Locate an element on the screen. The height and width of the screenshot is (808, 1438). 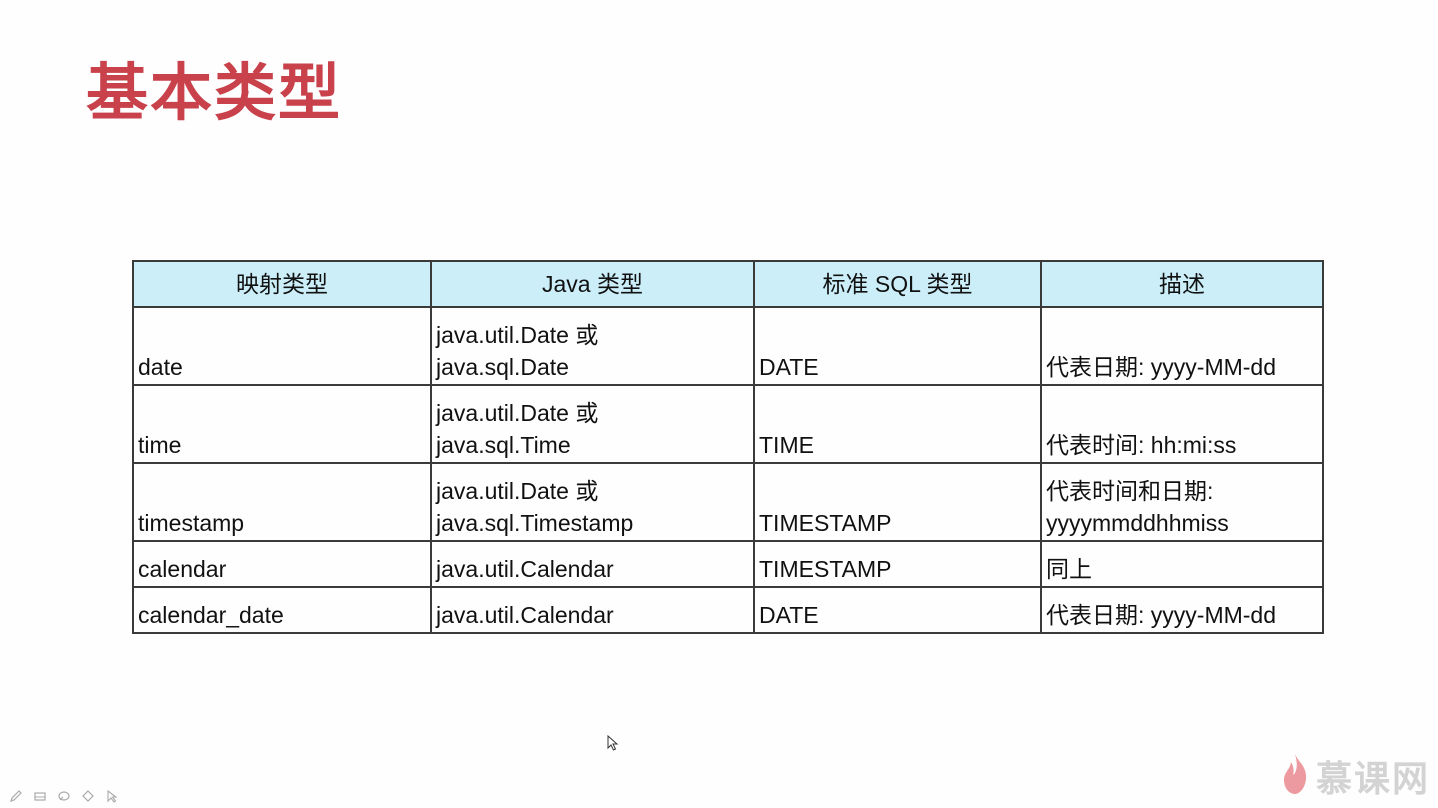
watermark-text: 慕课网 is located at coordinates (1372, 779).